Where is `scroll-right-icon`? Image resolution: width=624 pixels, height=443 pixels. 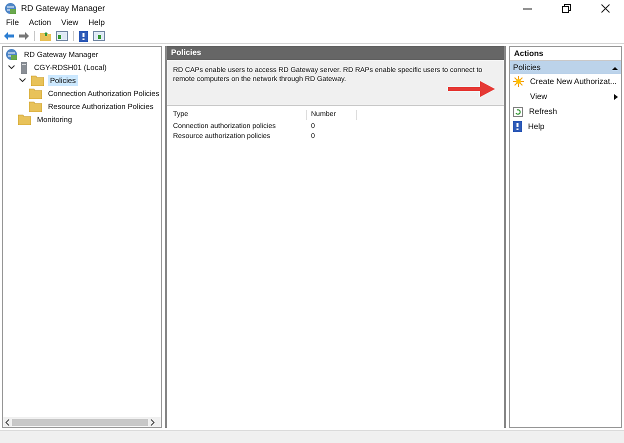 scroll-right-icon is located at coordinates (152, 422).